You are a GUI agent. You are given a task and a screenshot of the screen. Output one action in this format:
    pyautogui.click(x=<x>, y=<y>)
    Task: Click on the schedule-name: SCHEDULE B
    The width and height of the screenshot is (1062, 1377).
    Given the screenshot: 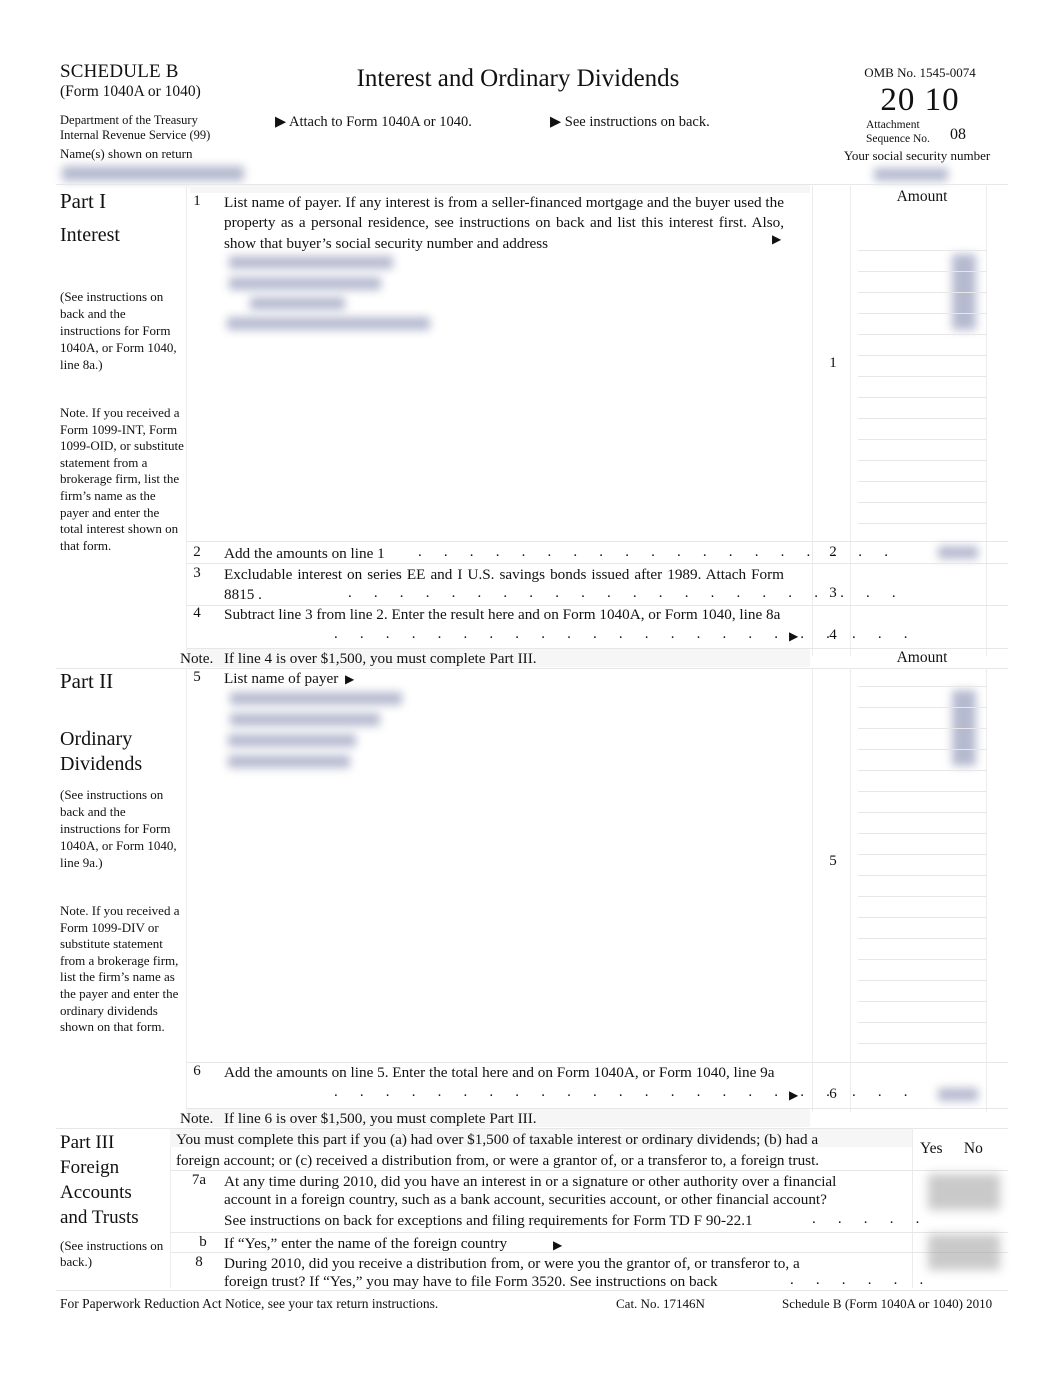 What is the action you would take?
    pyautogui.click(x=119, y=71)
    